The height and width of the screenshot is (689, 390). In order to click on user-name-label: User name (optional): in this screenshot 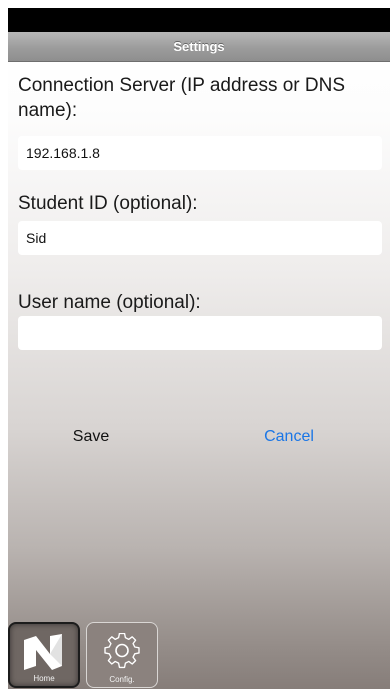, I will do `click(109, 302)`.